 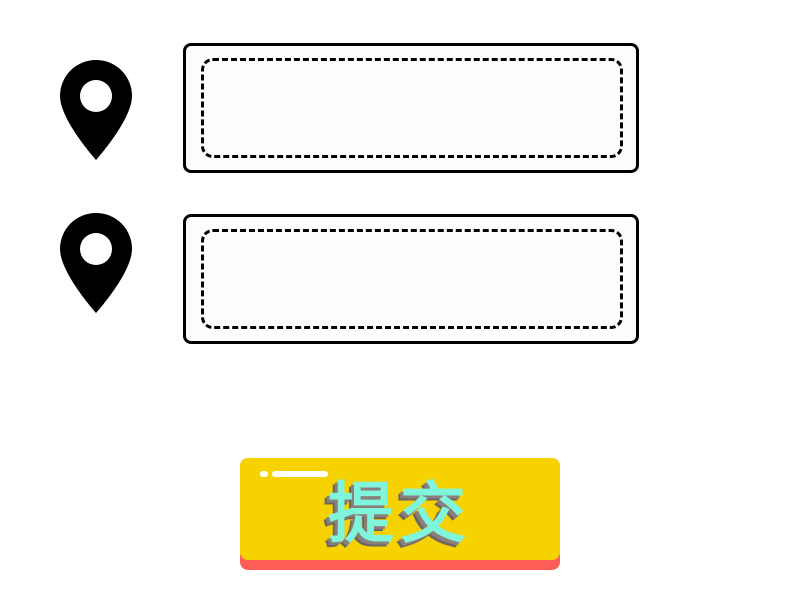 I want to click on submit-button-label: 提交, so click(x=400, y=513).